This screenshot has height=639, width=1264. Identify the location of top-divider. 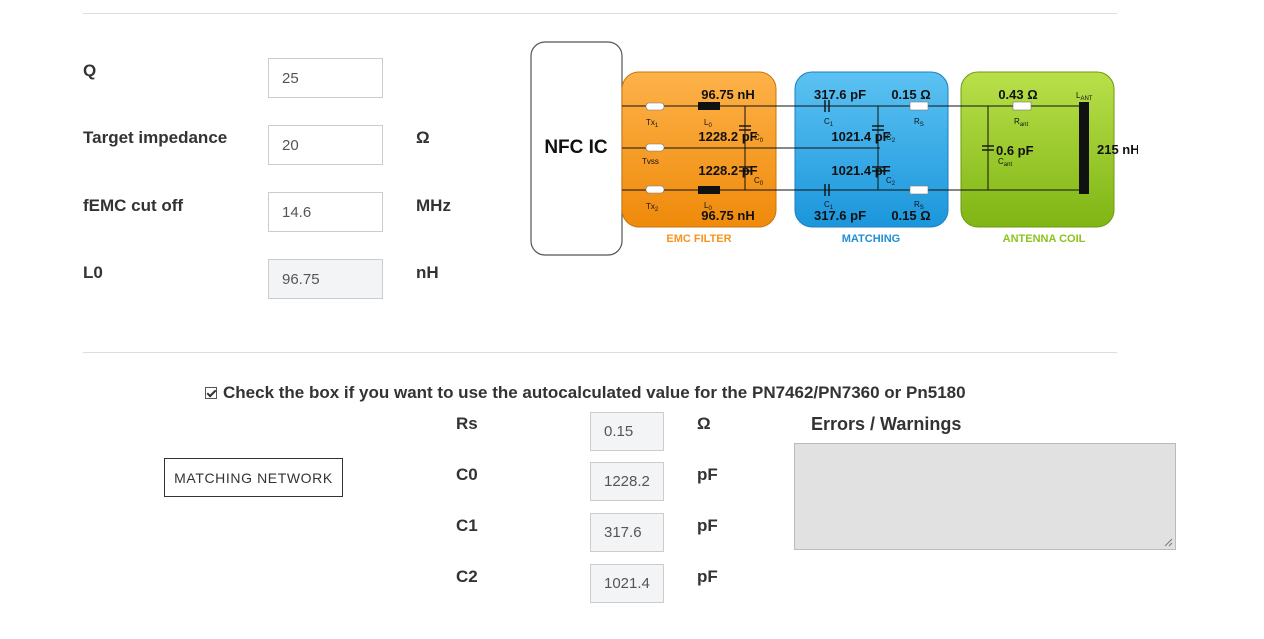
(600, 13).